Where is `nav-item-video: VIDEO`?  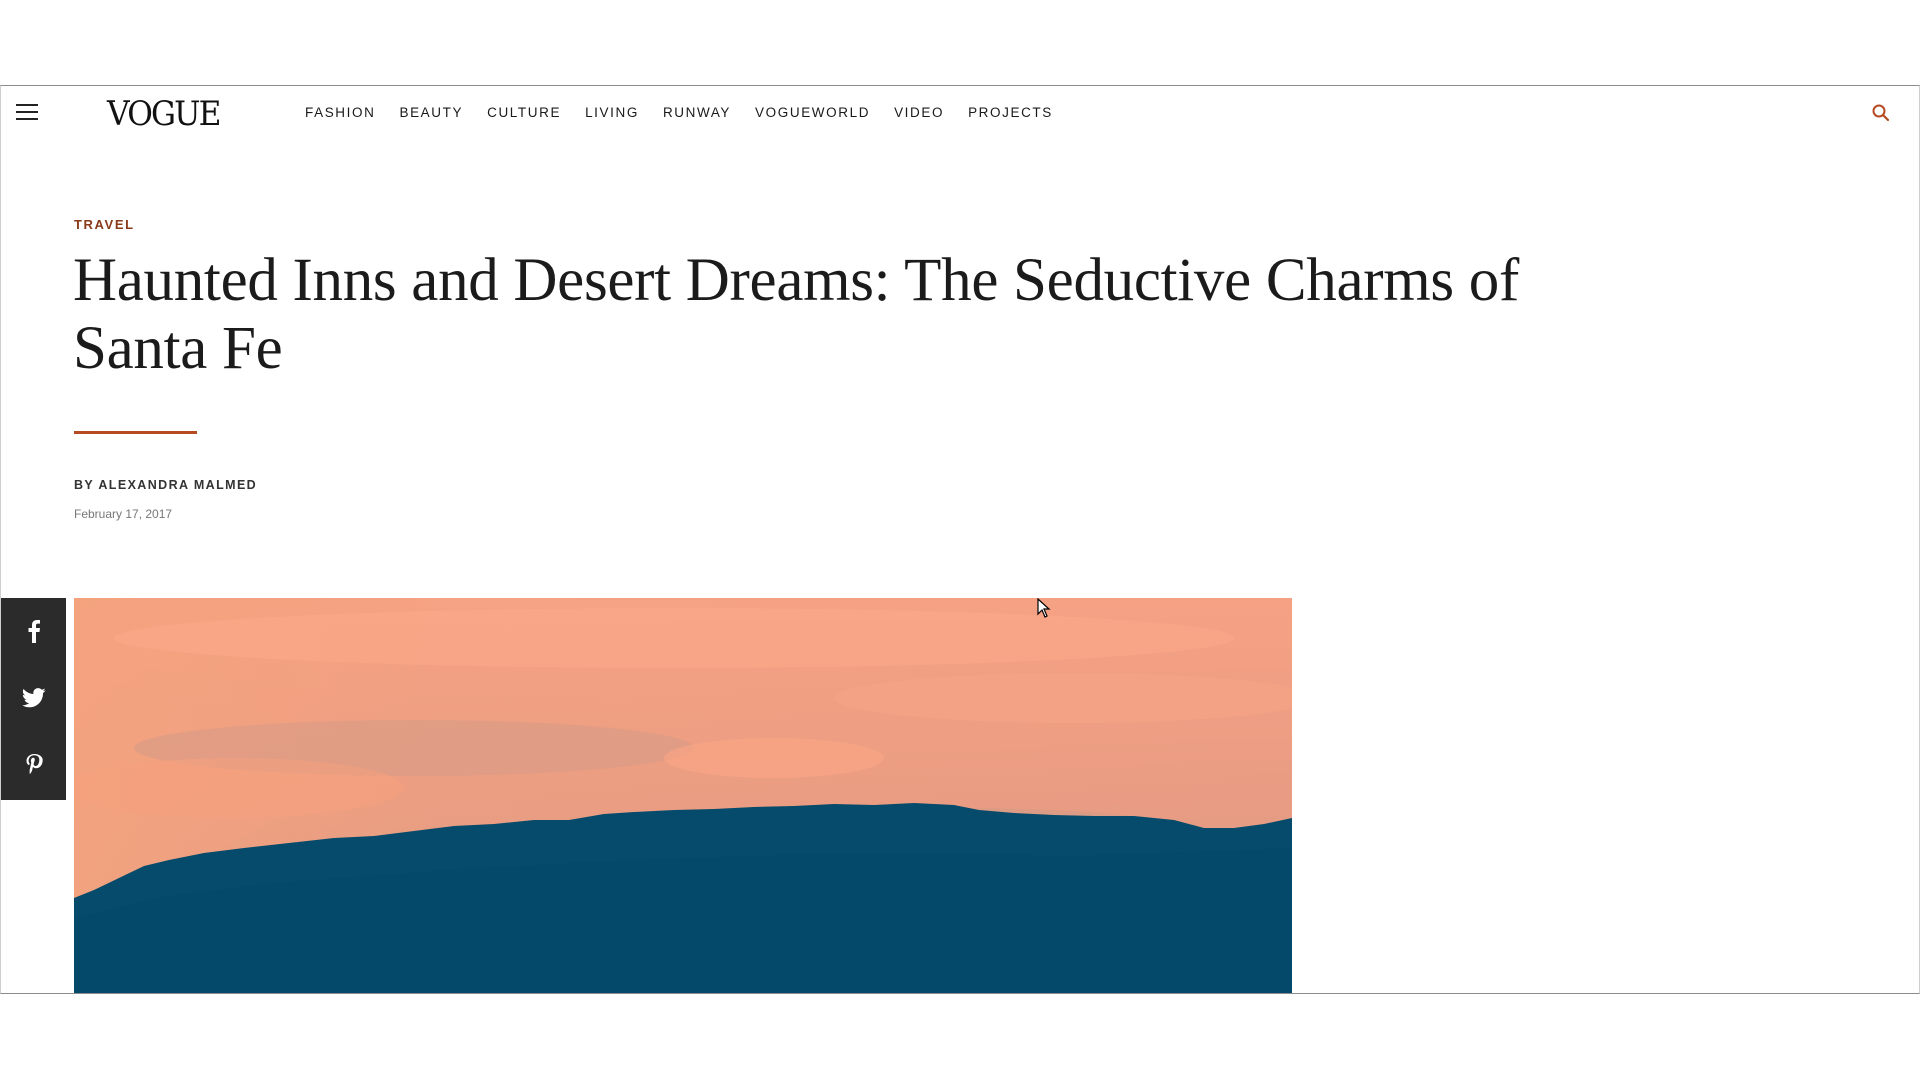 nav-item-video: VIDEO is located at coordinates (919, 113).